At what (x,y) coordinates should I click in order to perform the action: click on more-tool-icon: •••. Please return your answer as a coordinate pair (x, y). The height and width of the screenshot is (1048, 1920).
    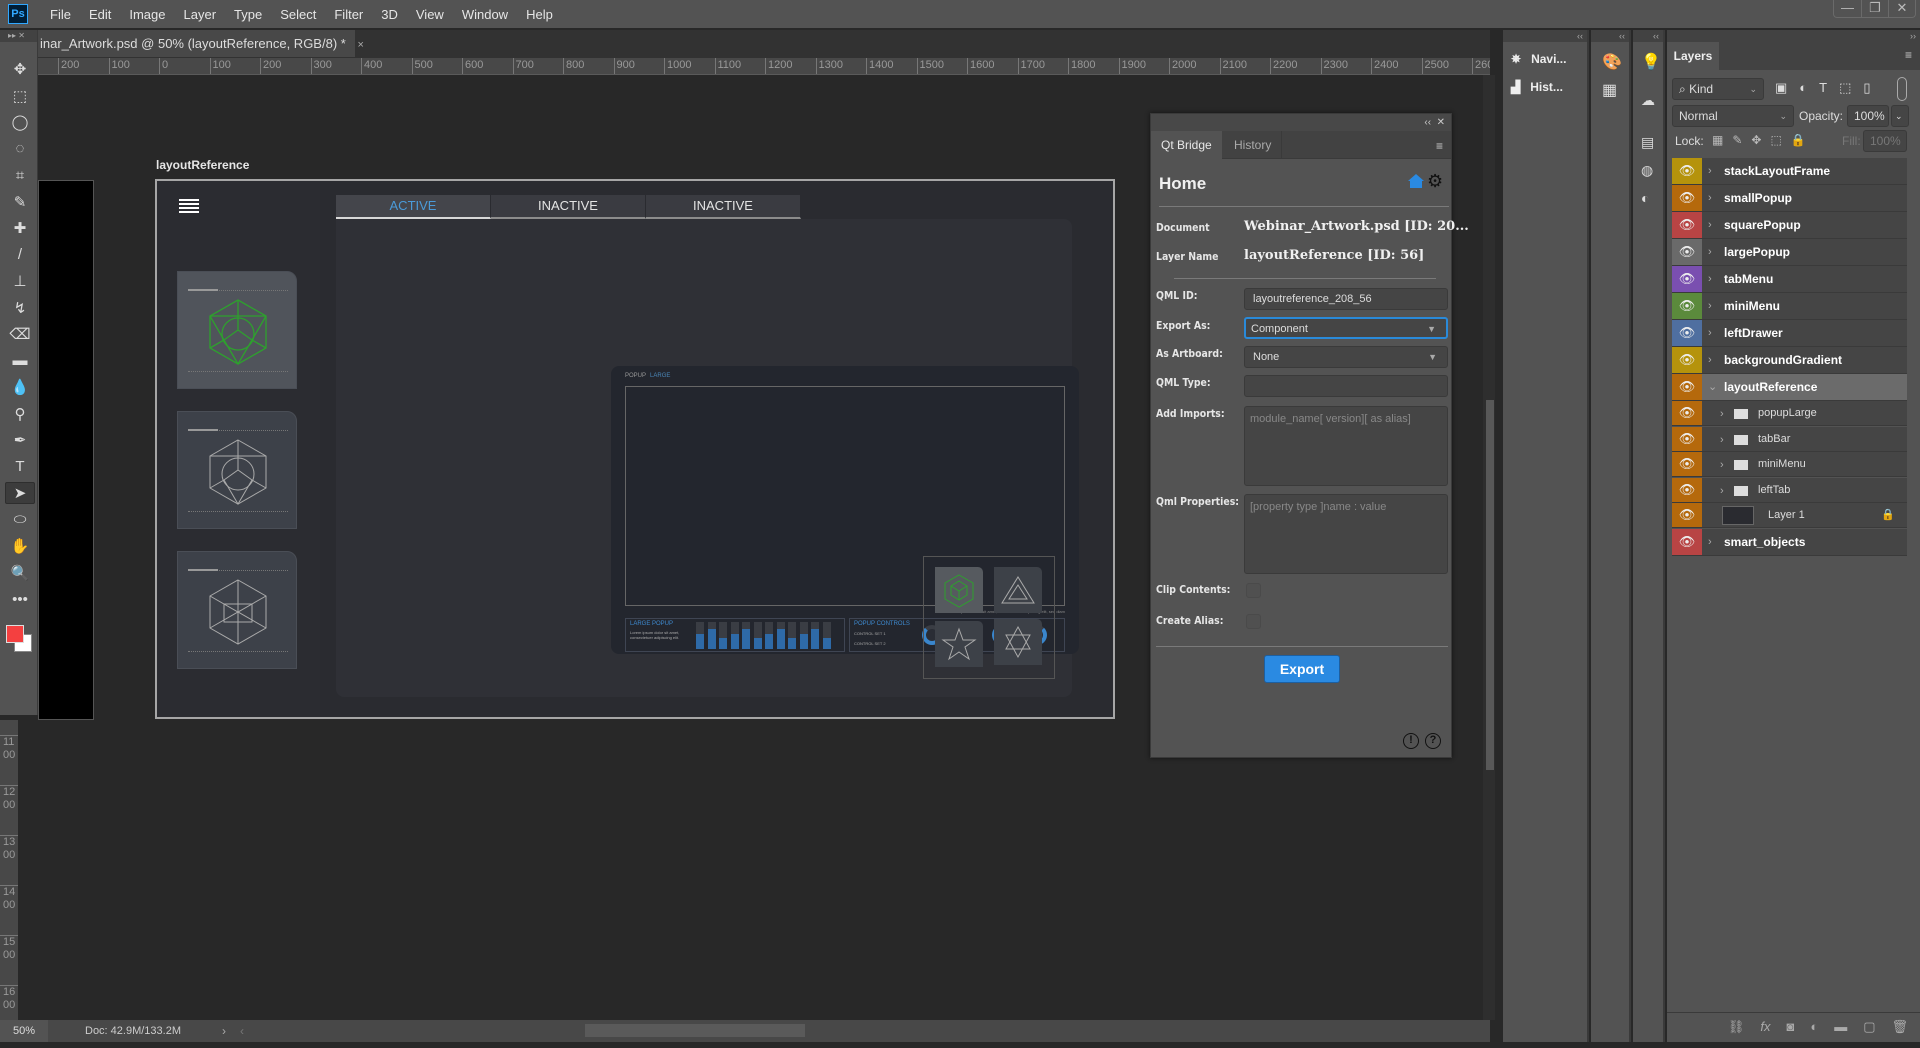
    Looking at the image, I should click on (20, 599).